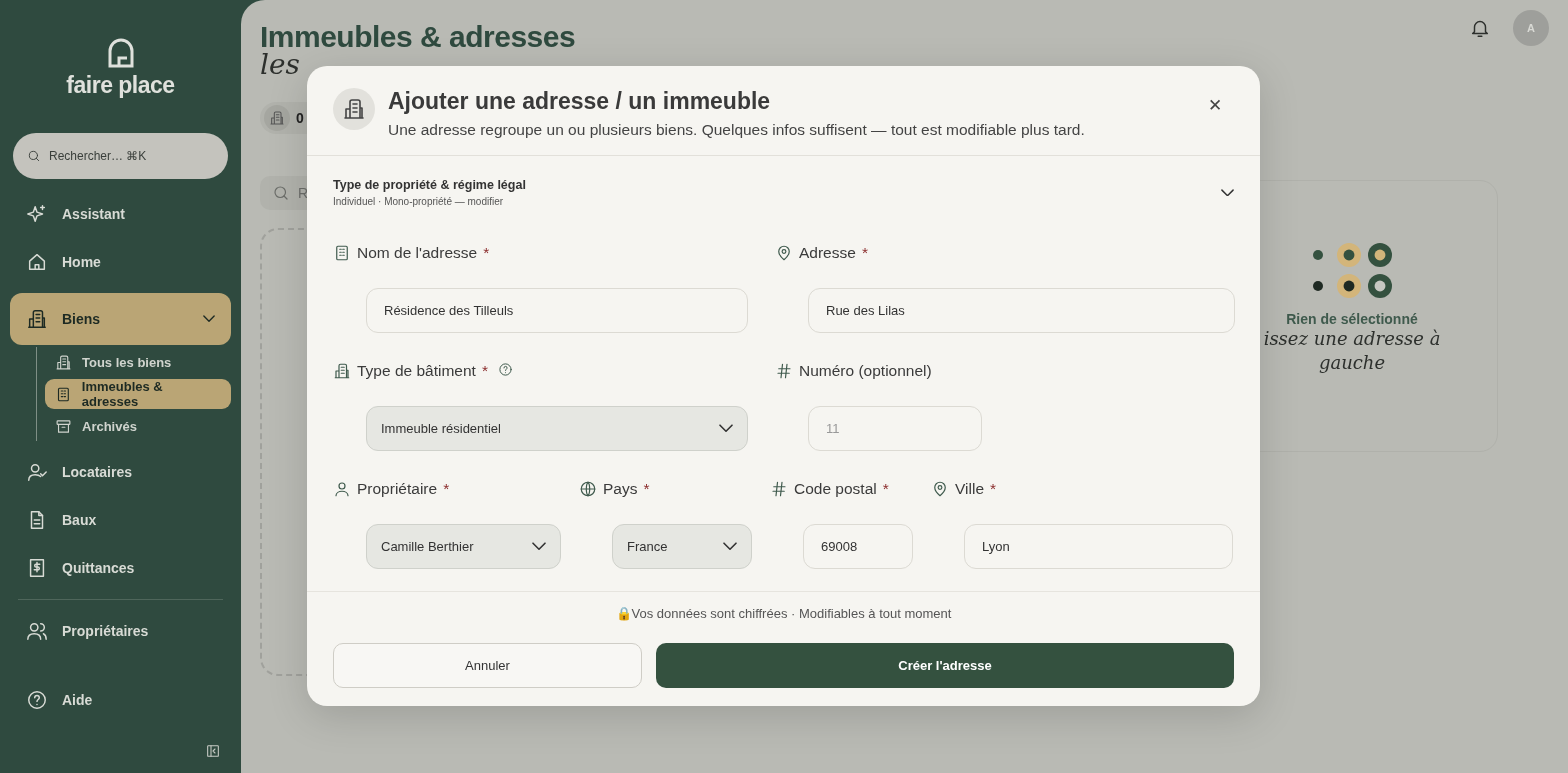  Describe the element at coordinates (1352, 351) in the screenshot. I see `empty-hint: issez une adresse à gauche` at that location.